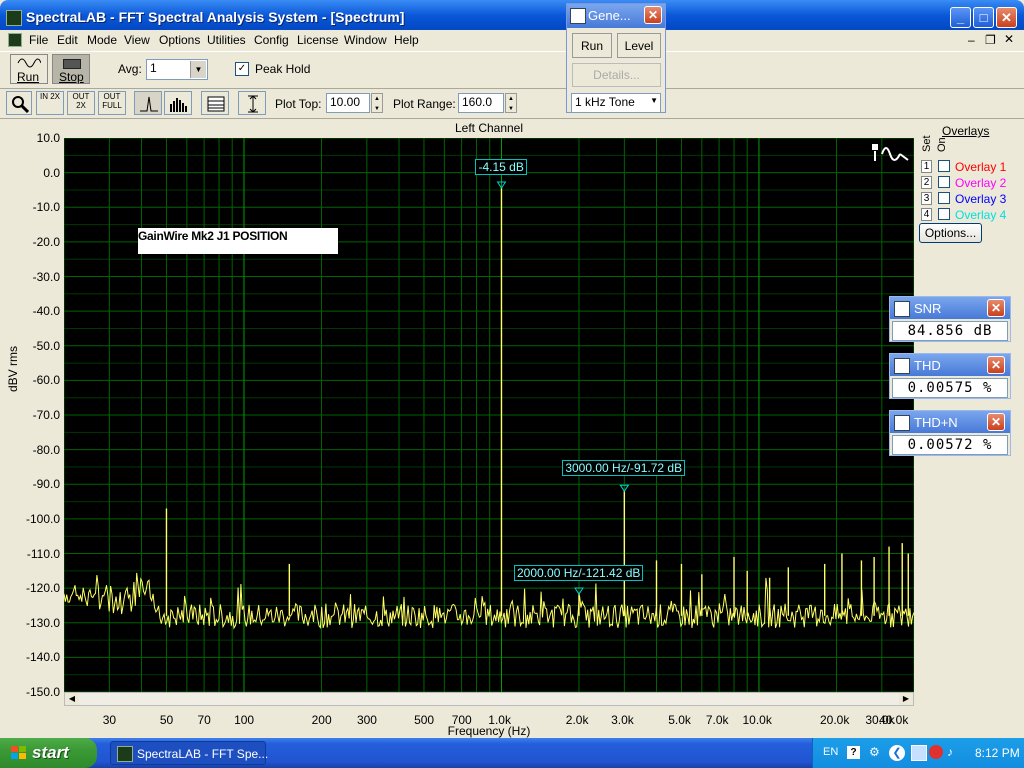  What do you see at coordinates (252, 103) in the screenshot?
I see `scale-button` at bounding box center [252, 103].